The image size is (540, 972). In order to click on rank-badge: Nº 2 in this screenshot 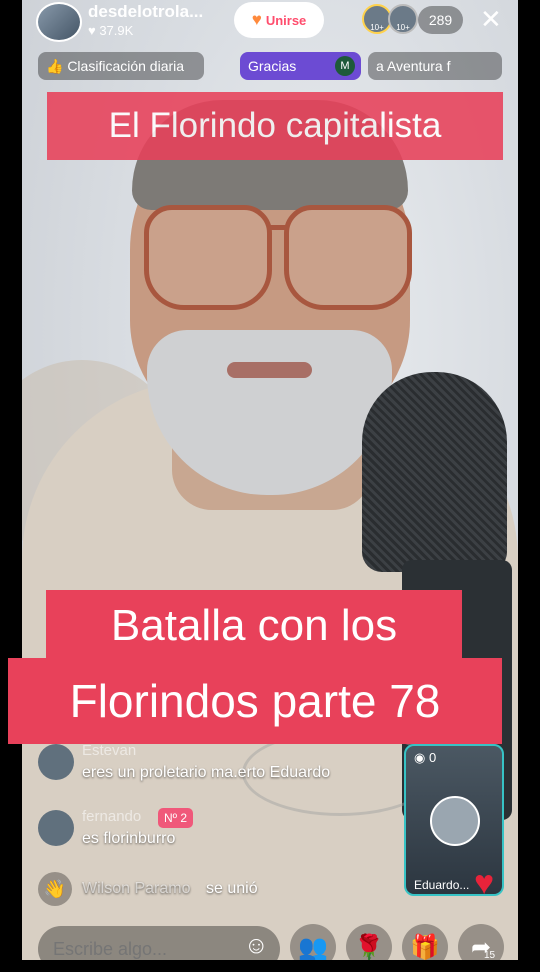, I will do `click(176, 818)`.